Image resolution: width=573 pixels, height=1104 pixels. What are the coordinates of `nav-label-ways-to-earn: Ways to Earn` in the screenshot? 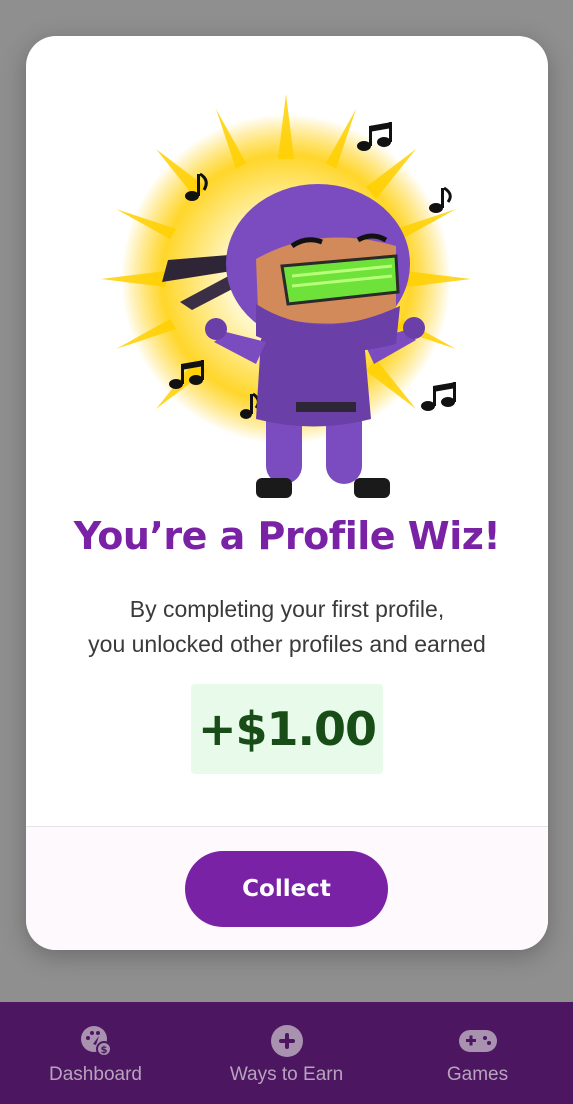 It's located at (286, 1074).